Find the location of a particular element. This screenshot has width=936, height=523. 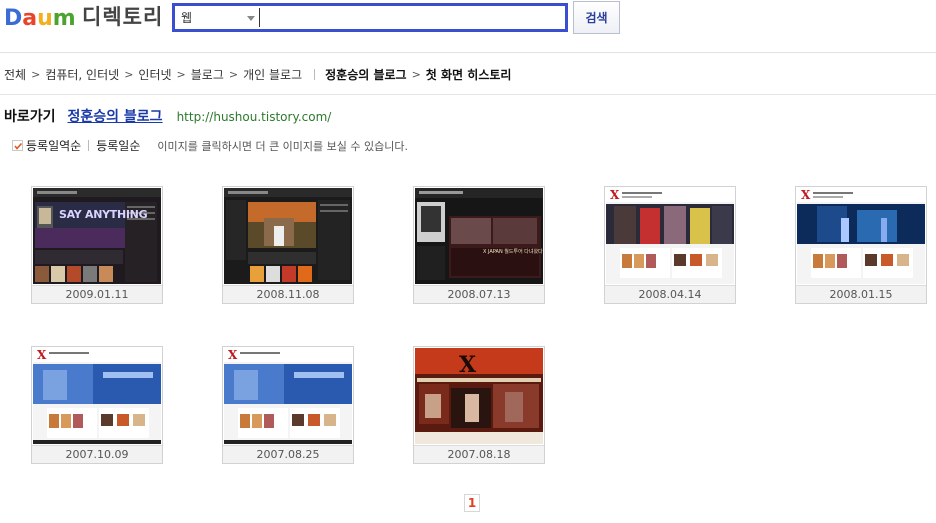

sort-oldest: 등록일순 is located at coordinates (118, 145).